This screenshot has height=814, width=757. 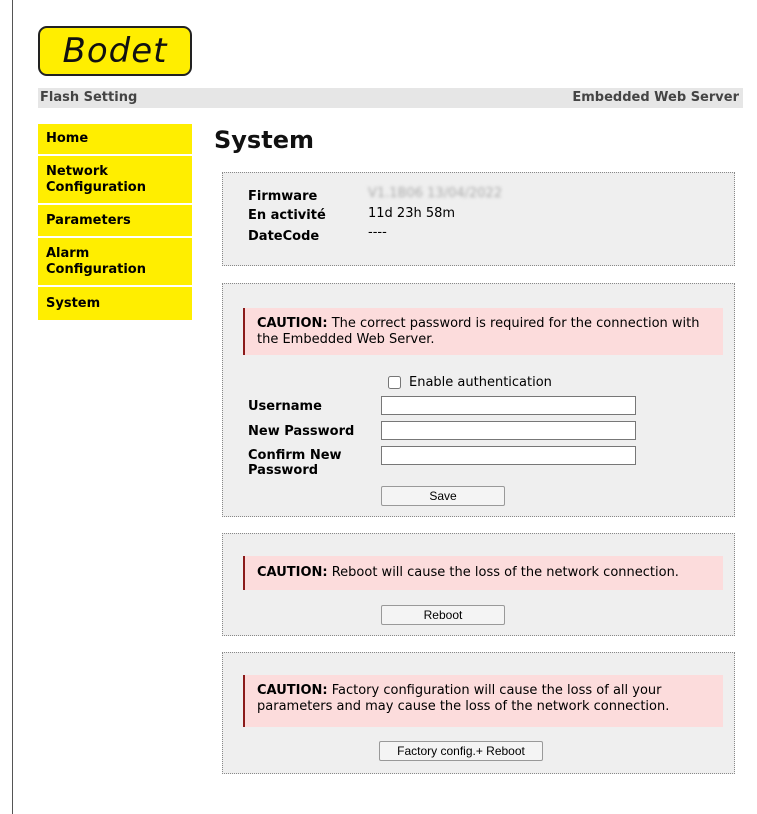 I want to click on datecode-label: DateCode, so click(x=284, y=236).